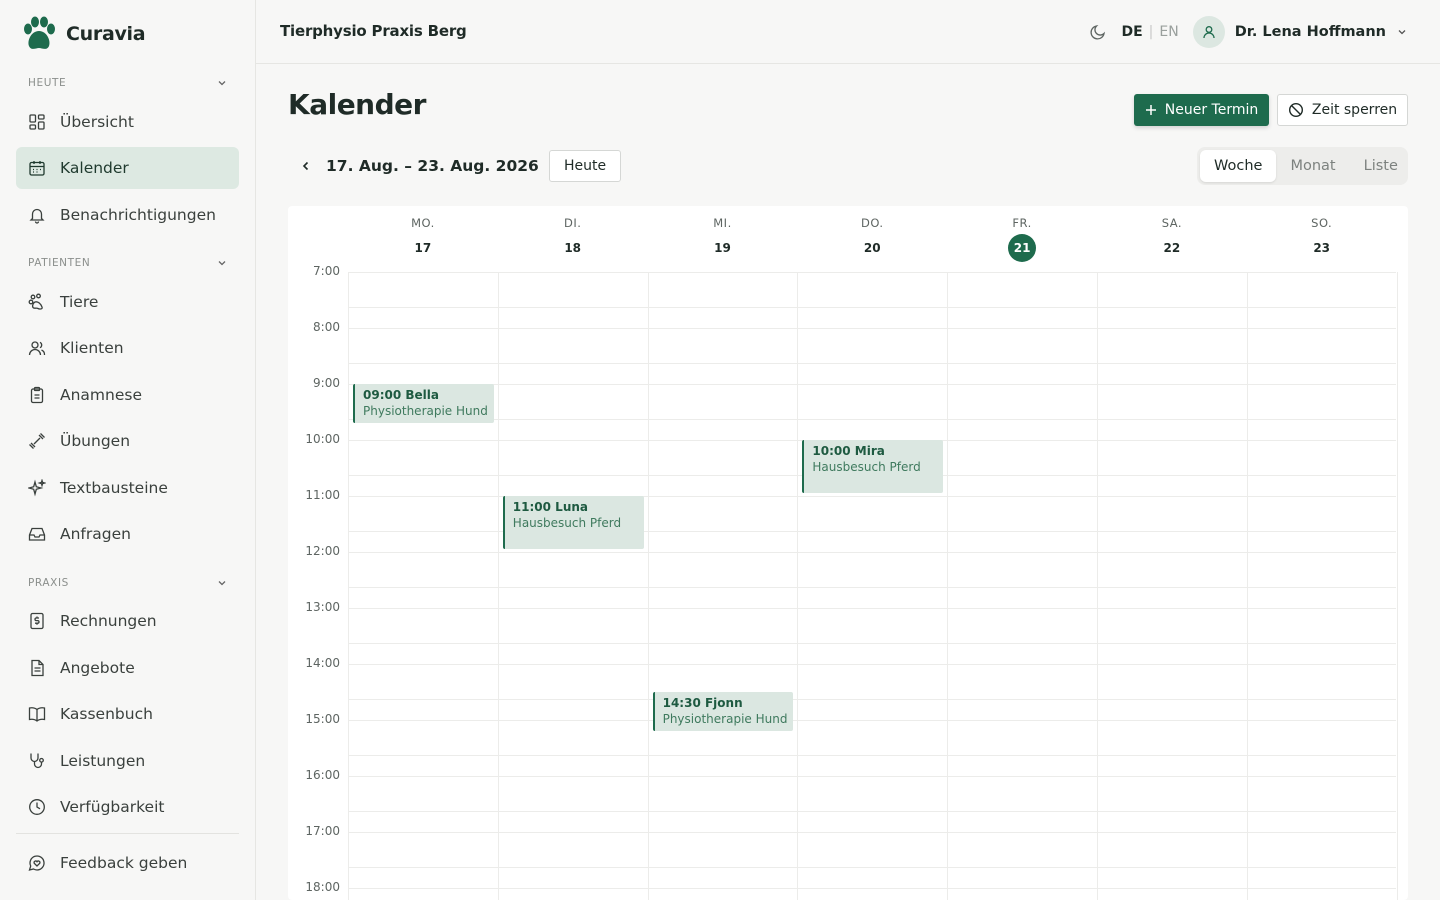 This screenshot has width=1440, height=900. What do you see at coordinates (79, 302) in the screenshot?
I see `sidebar-item-label: Tiere` at bounding box center [79, 302].